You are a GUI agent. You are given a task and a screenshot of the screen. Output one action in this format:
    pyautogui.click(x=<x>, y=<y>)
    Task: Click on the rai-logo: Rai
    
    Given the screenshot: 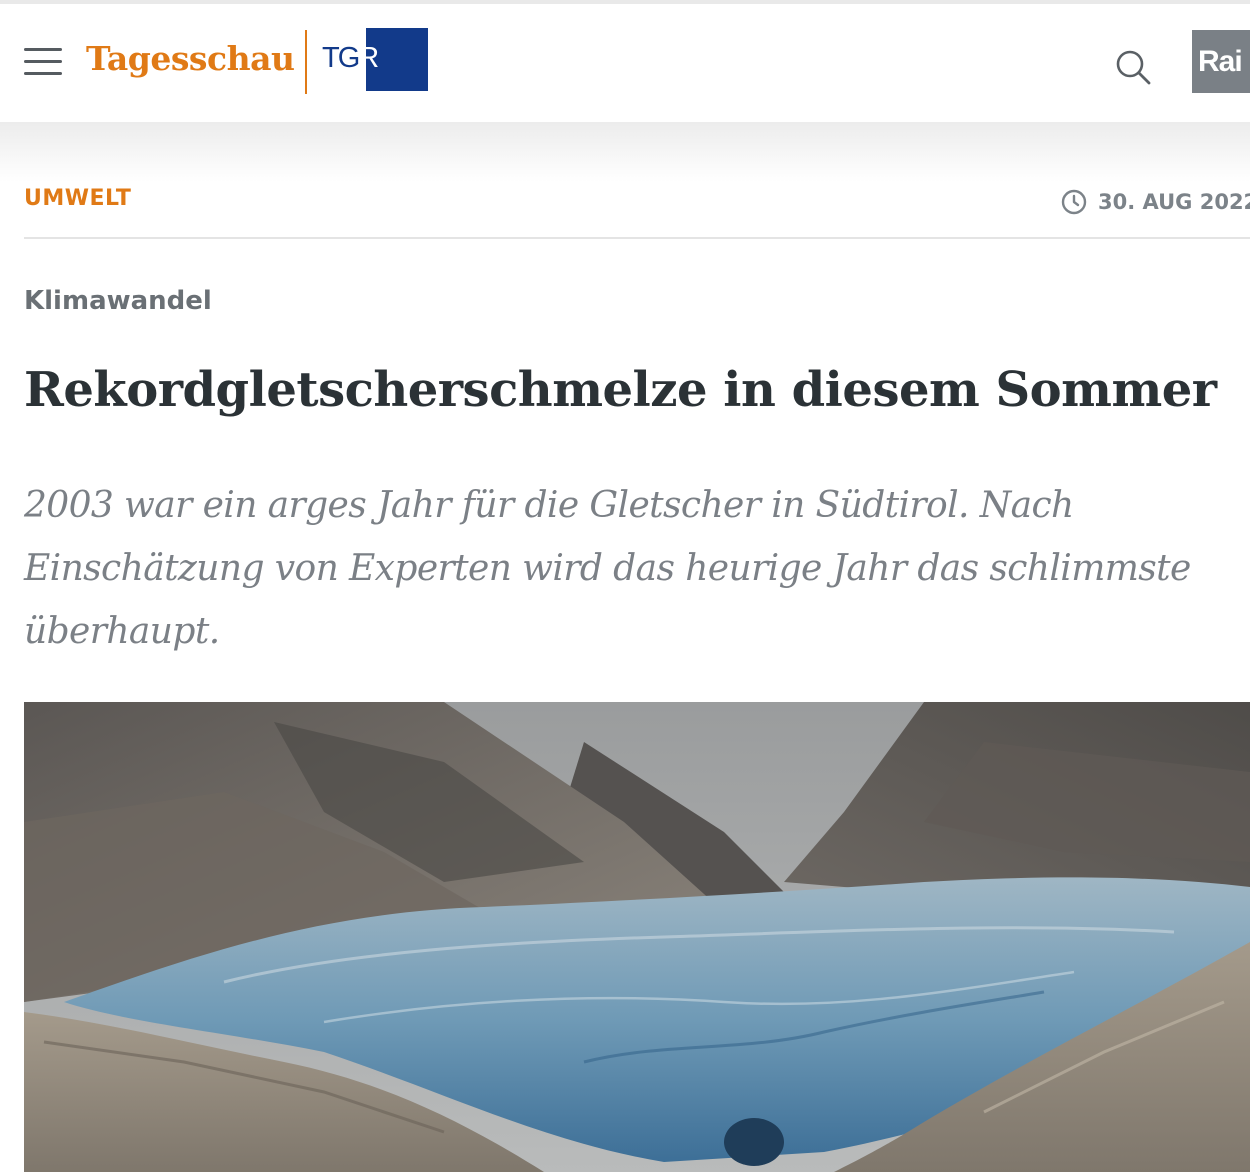 What is the action you would take?
    pyautogui.click(x=1221, y=61)
    